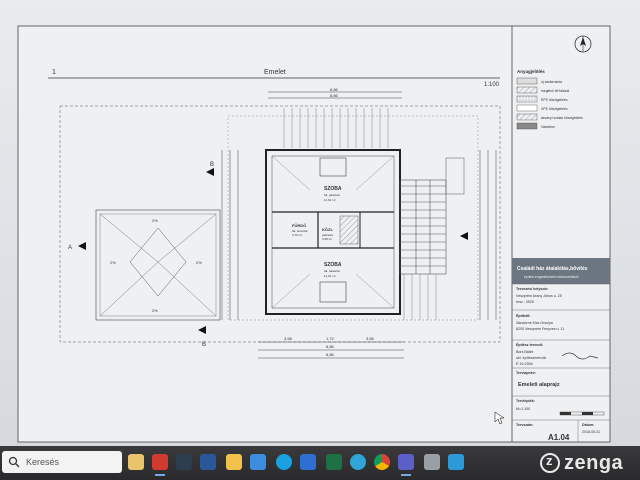 This screenshot has width=640, height=480. I want to click on designer-label: Építész tervező:, so click(529, 344).